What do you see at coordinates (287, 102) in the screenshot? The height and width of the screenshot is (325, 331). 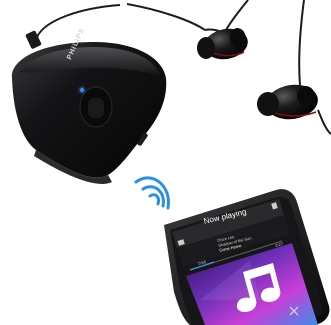 I see `right-earbud` at bounding box center [287, 102].